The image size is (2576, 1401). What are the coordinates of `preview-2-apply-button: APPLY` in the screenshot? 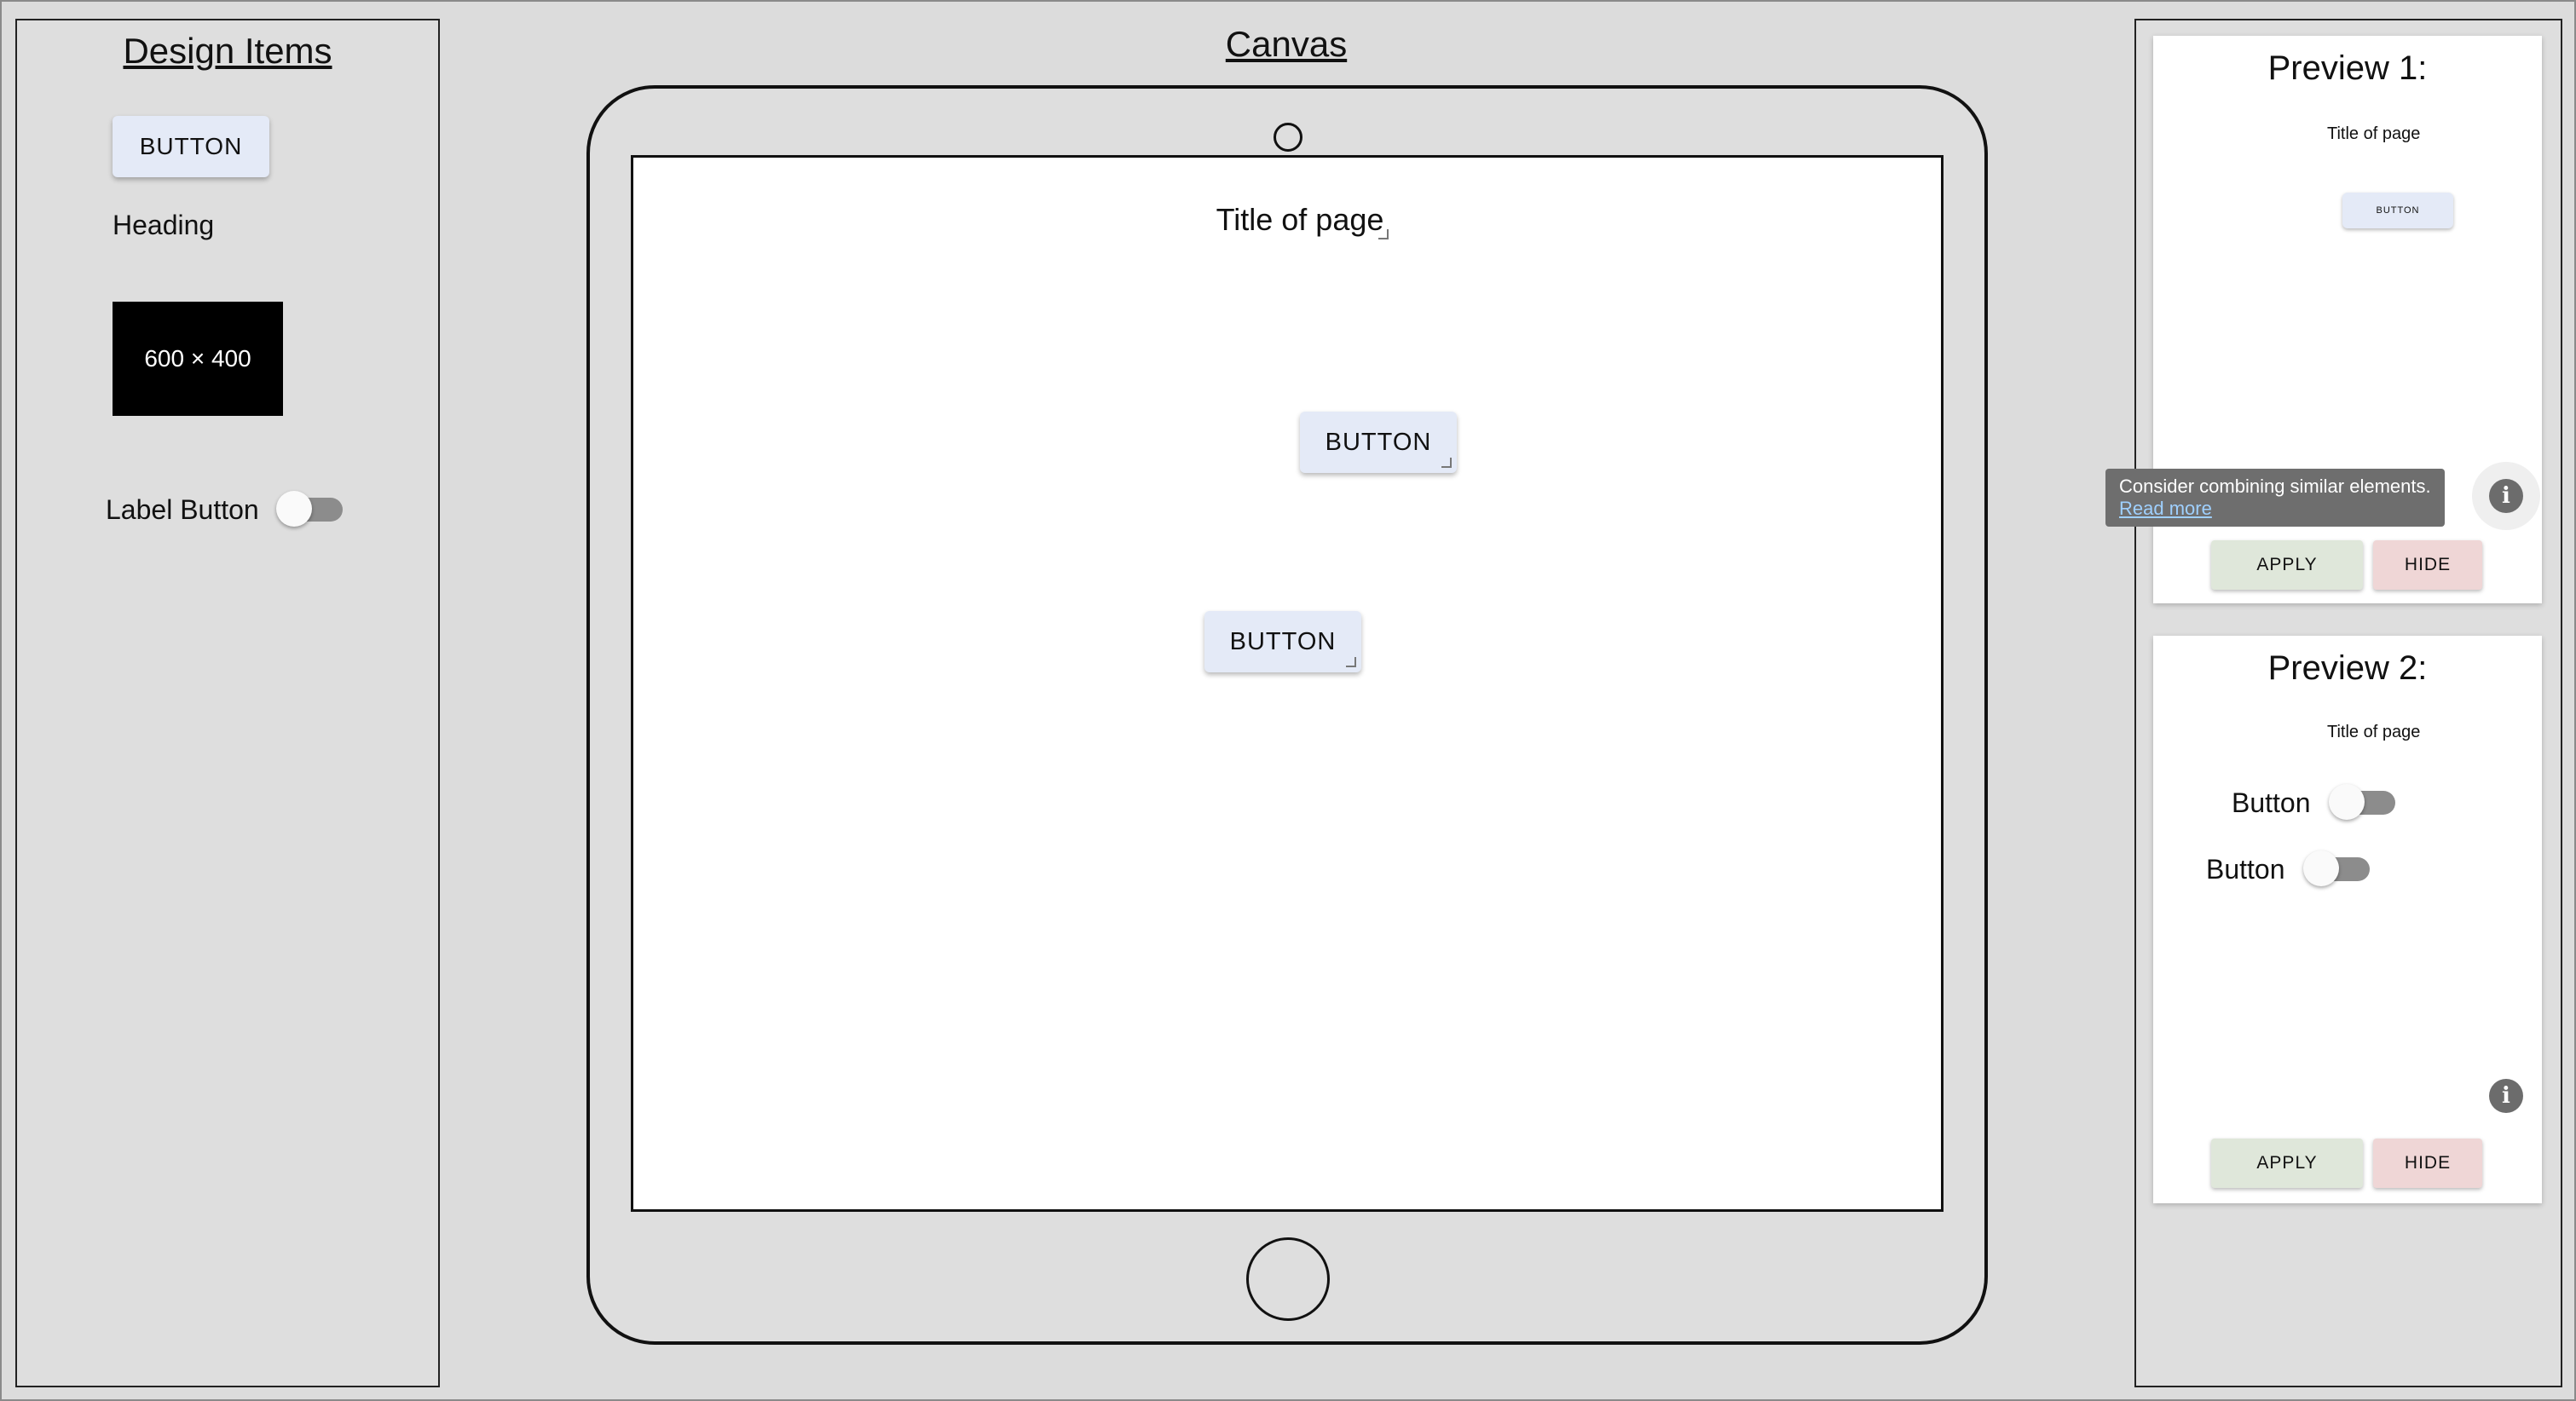 It's located at (2287, 1163).